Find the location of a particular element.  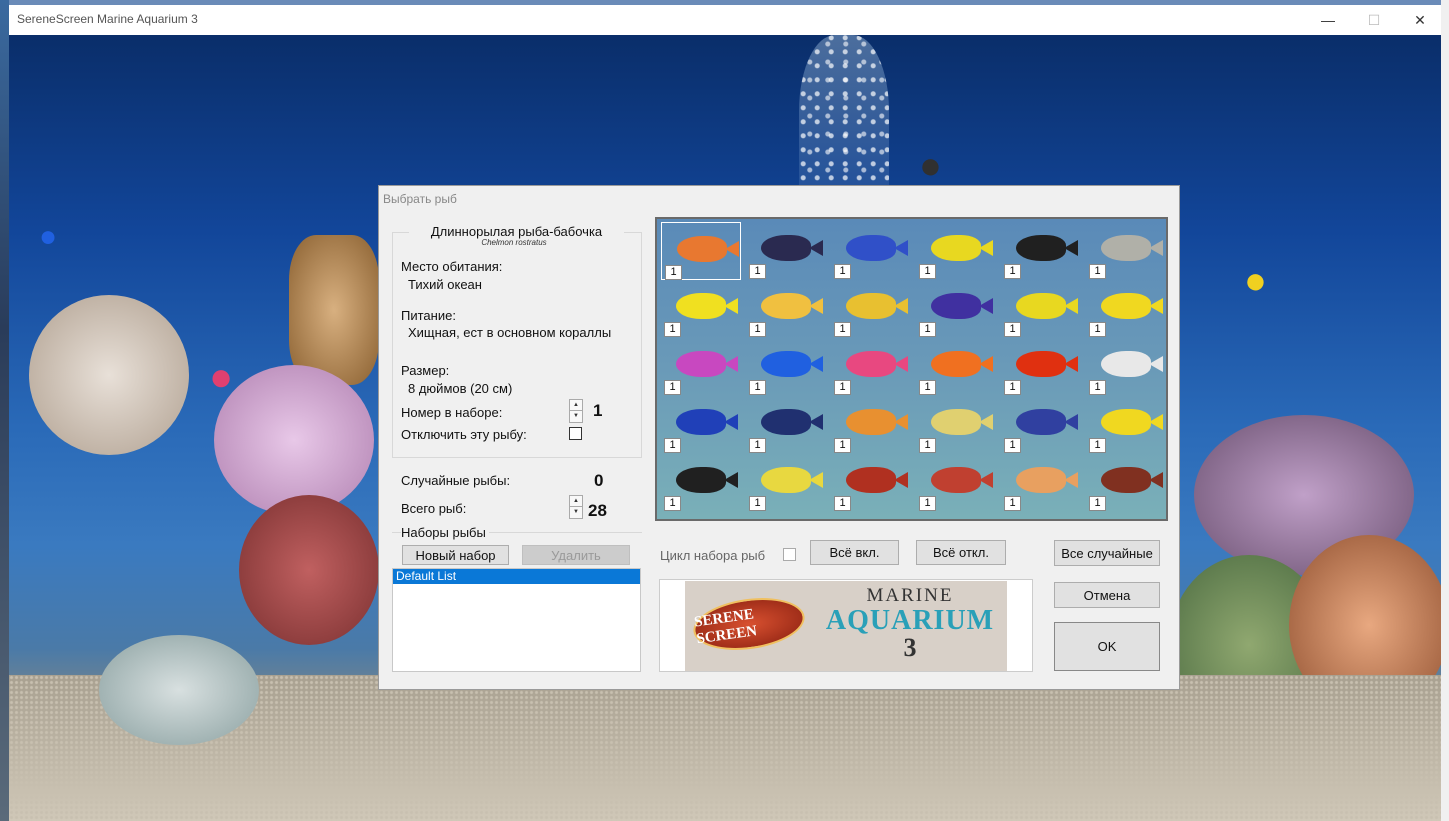

close-icon: ✕ is located at coordinates (1420, 19).